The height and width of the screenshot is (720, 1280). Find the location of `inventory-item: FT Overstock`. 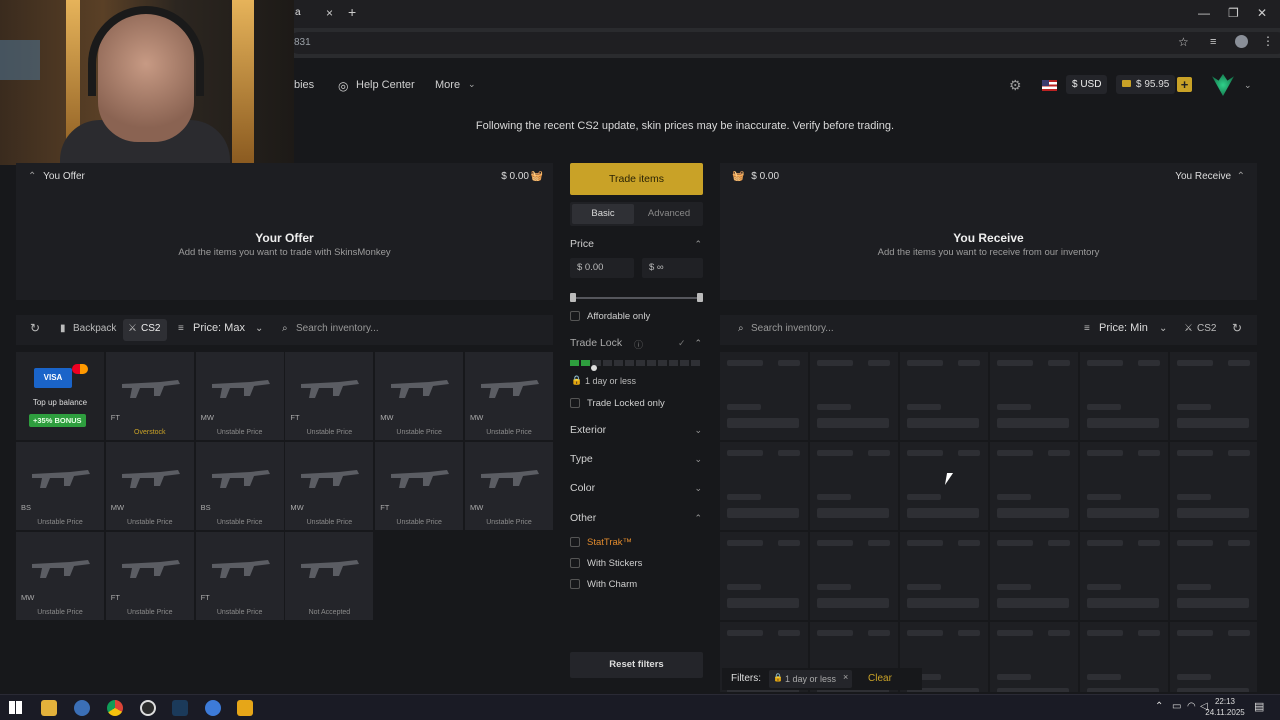

inventory-item: FT Overstock is located at coordinates (149, 396).